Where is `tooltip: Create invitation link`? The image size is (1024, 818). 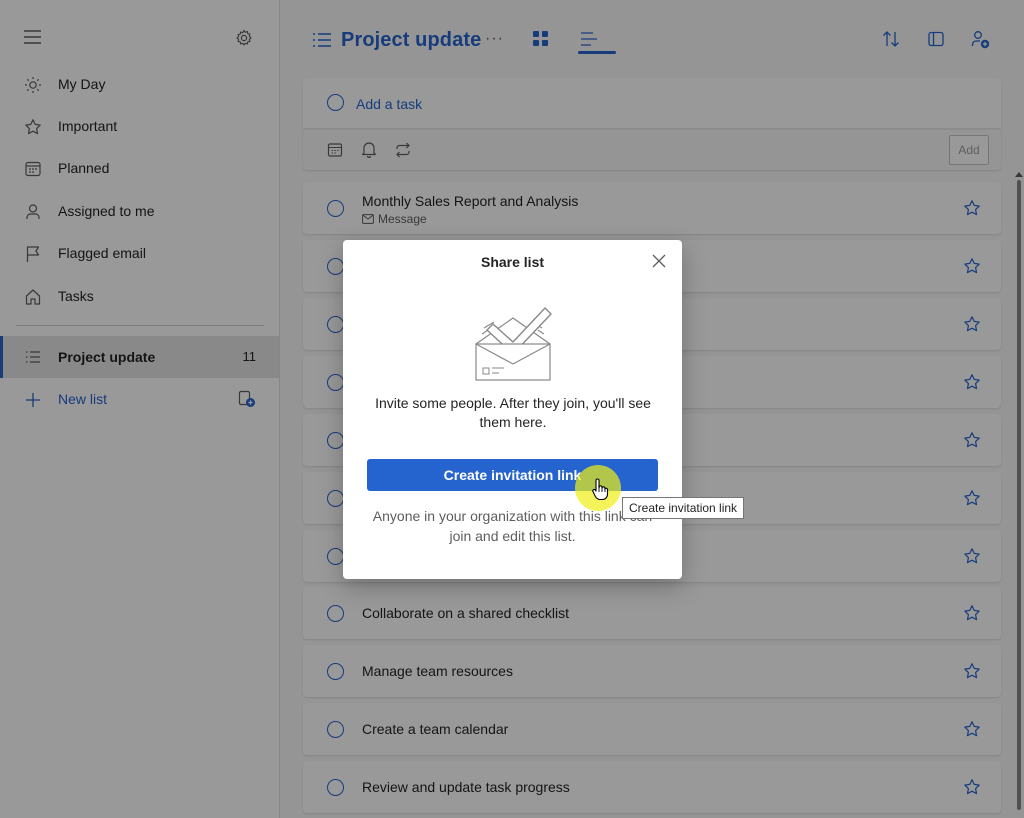 tooltip: Create invitation link is located at coordinates (683, 508).